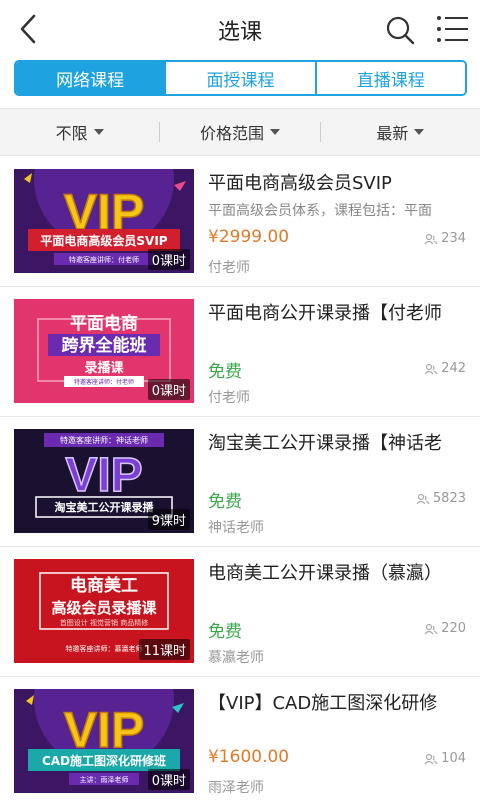  What do you see at coordinates (400, 30) in the screenshot?
I see `search-icon` at bounding box center [400, 30].